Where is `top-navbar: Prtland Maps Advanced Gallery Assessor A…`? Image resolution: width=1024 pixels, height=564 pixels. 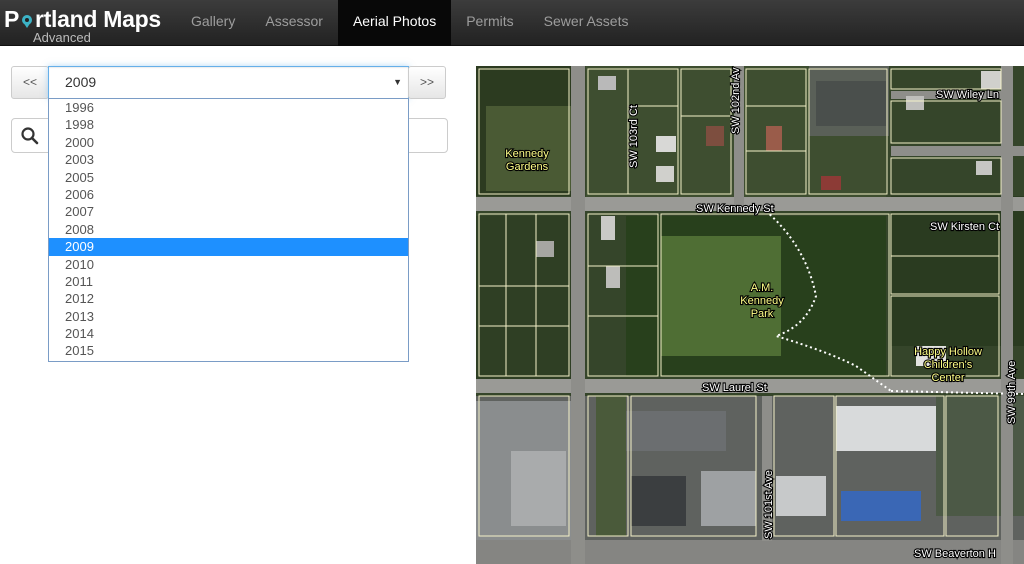 top-navbar: Prtland Maps Advanced Gallery Assessor A… is located at coordinates (512, 23).